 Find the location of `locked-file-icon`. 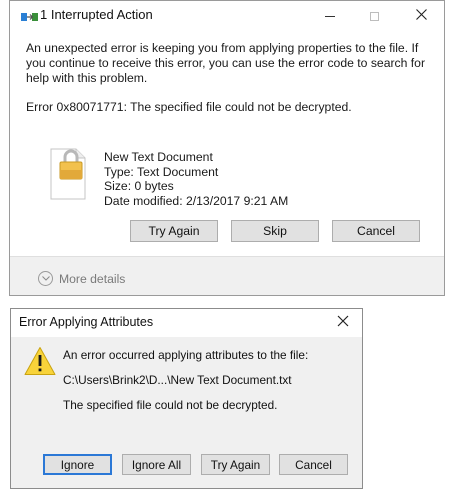

locked-file-icon is located at coordinates (68, 174).